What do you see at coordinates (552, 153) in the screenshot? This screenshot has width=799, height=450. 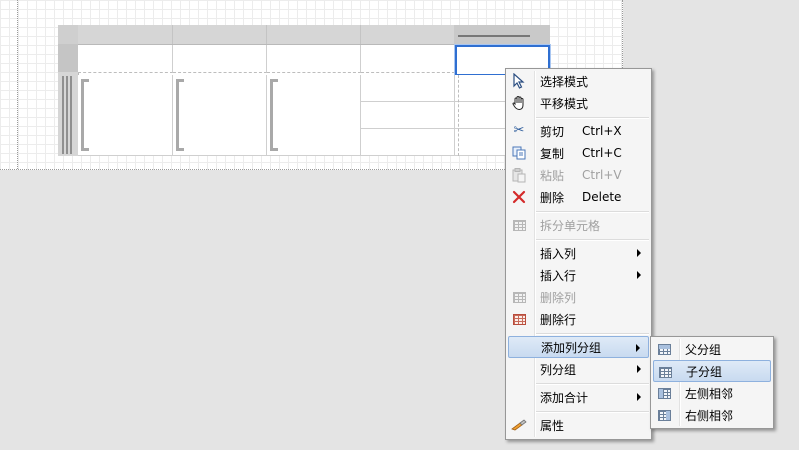 I see `menu-item-label: 复制` at bounding box center [552, 153].